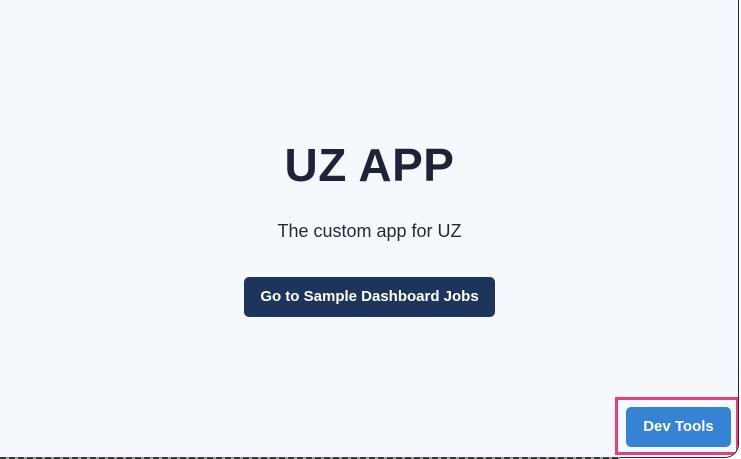 This screenshot has width=741, height=459. I want to click on page-subtitle: The custom app for UZ, so click(369, 231).